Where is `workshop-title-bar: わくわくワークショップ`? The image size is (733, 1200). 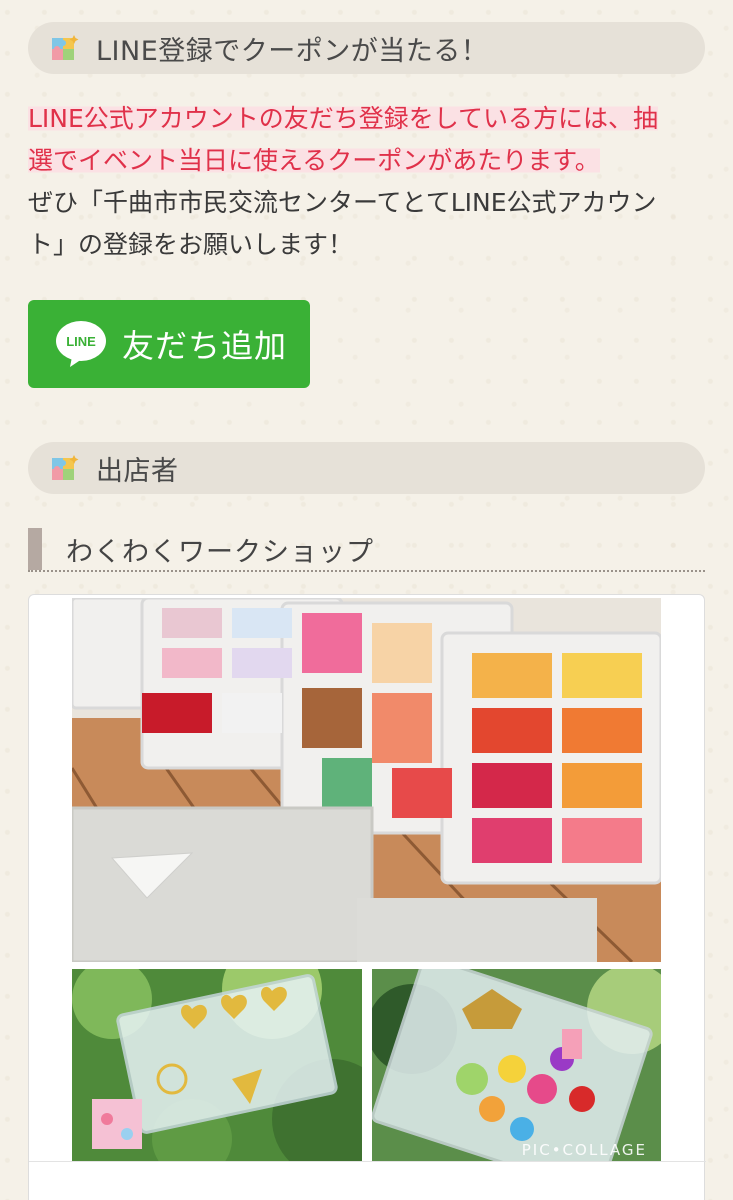 workshop-title-bar: わくわくワークショップ is located at coordinates (366, 550).